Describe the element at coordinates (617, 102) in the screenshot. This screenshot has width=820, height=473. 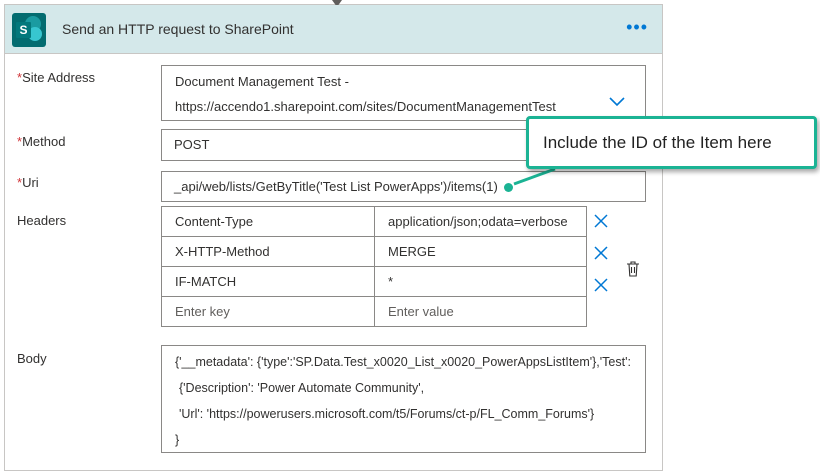
I see `chevron-down-icon` at that location.